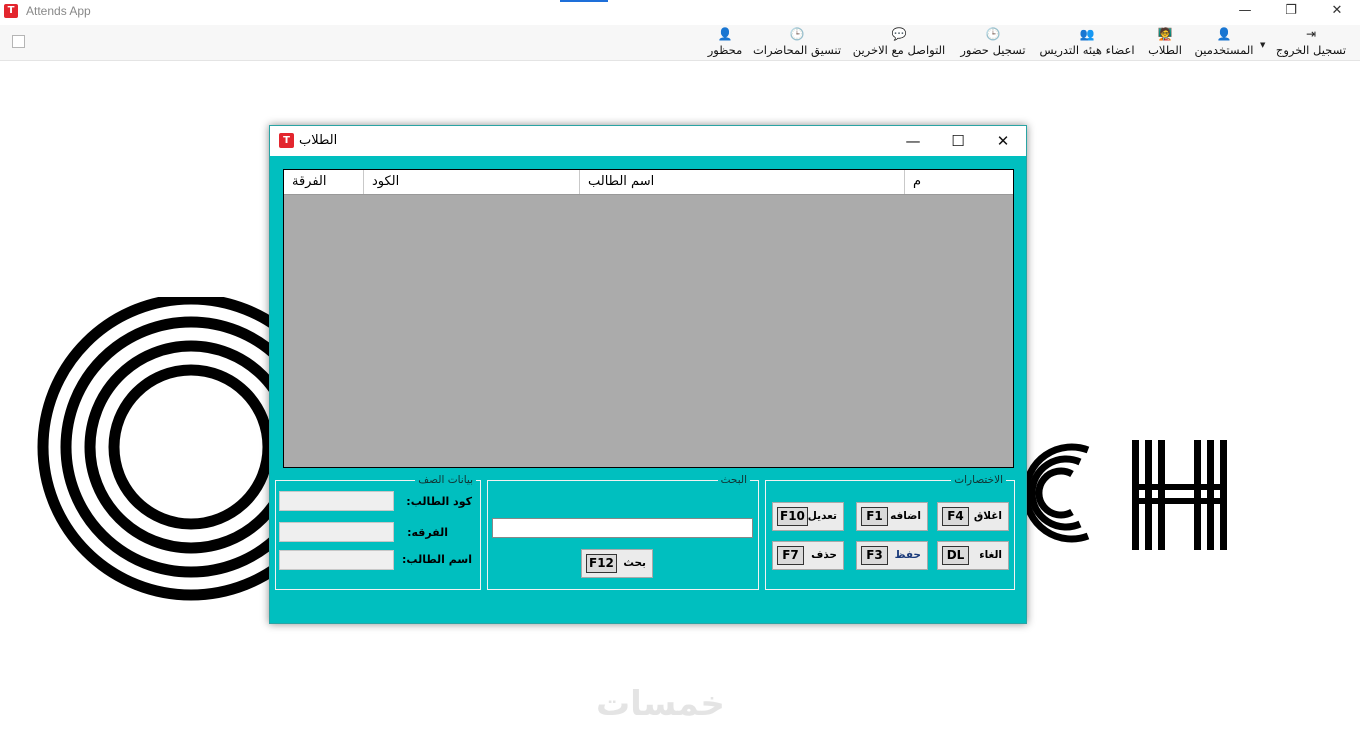 This screenshot has height=739, width=1360. Describe the element at coordinates (472, 182) in the screenshot. I see `column-header-code: الكود` at that location.